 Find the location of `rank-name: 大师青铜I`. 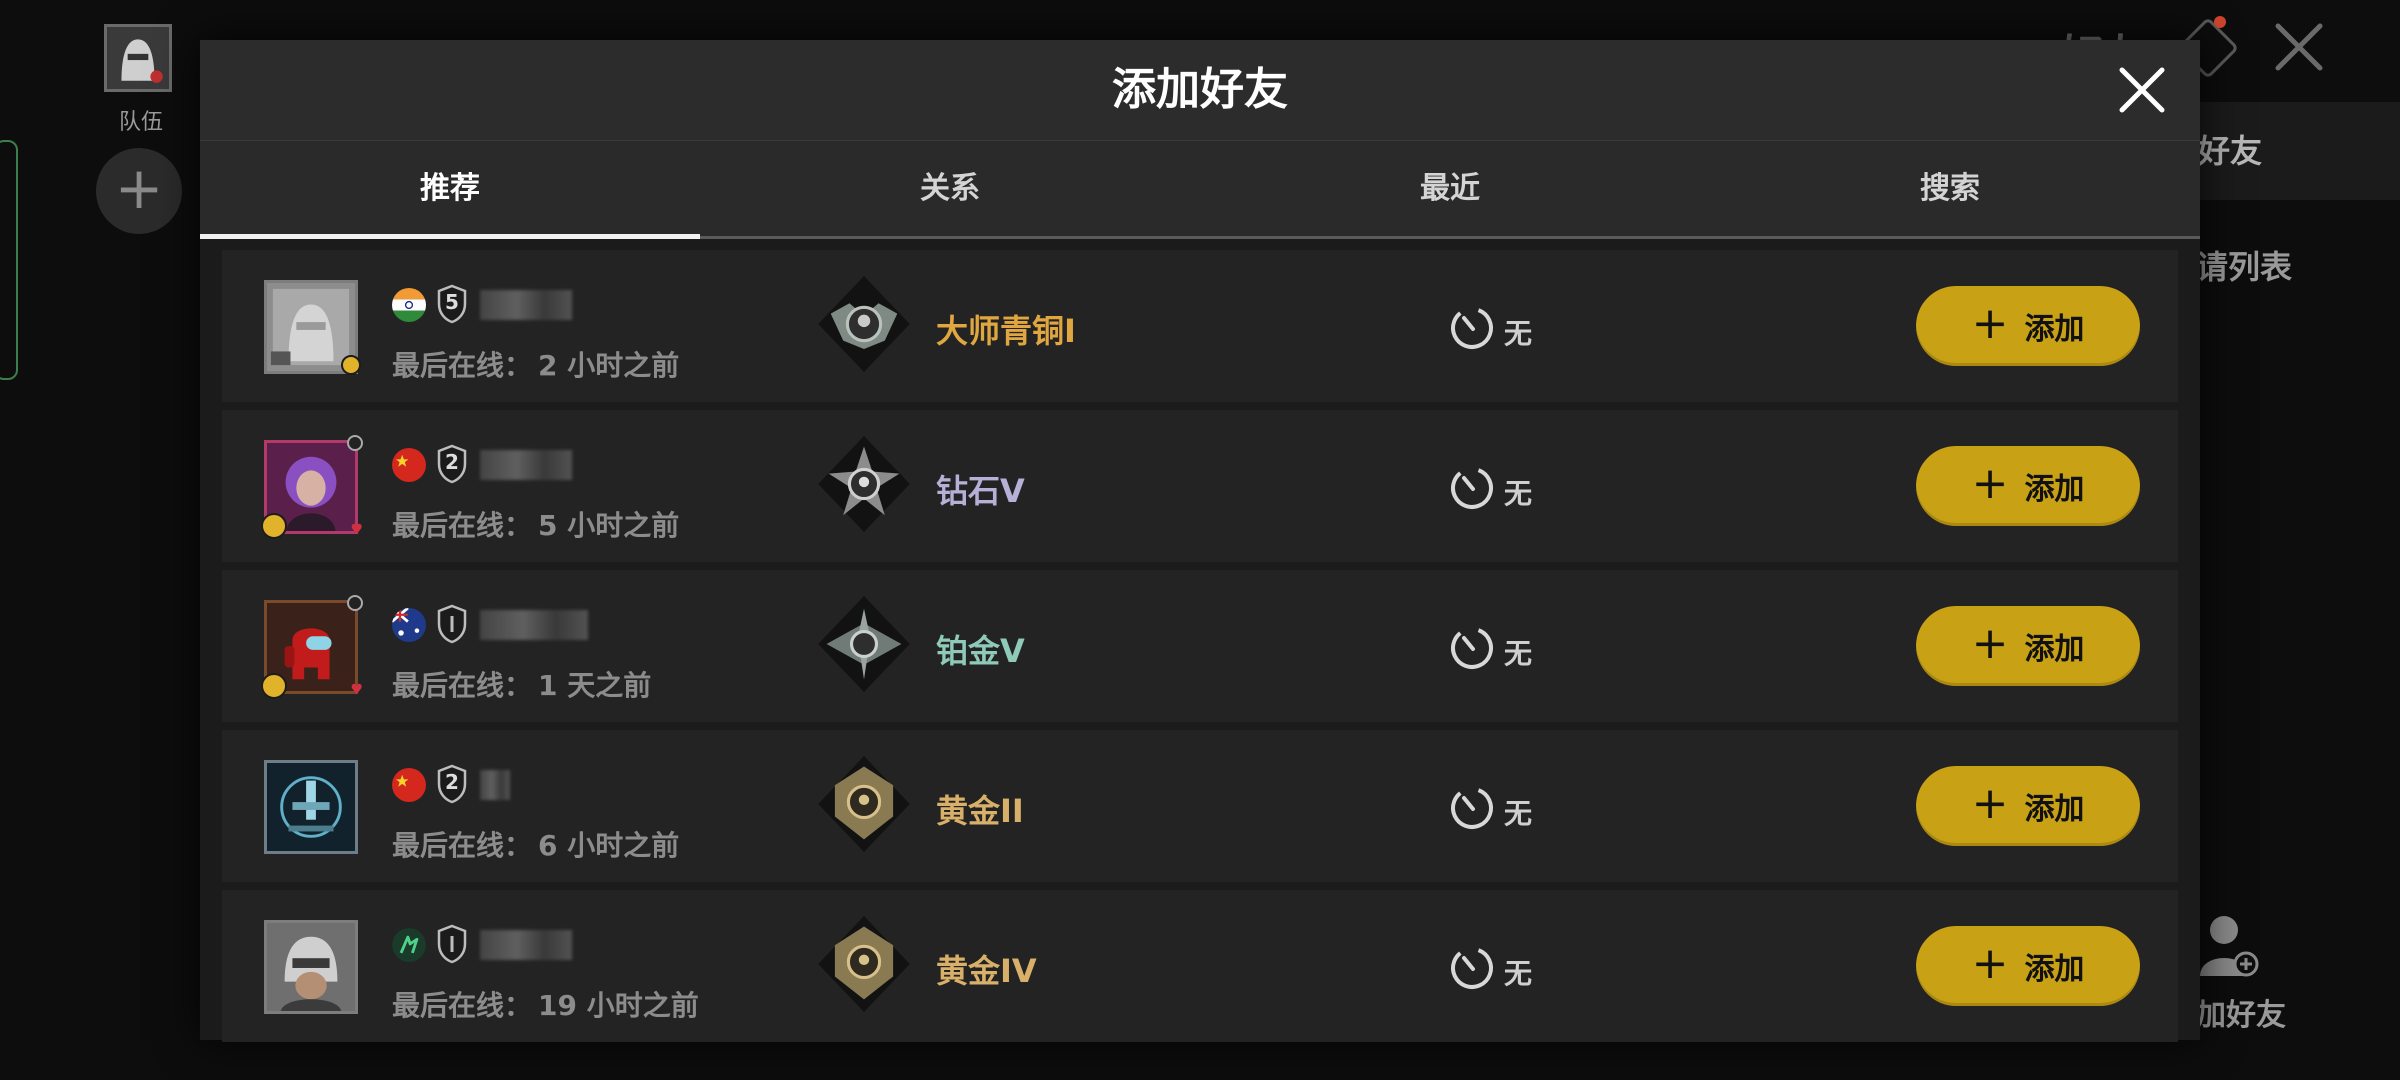

rank-name: 大师青铜I is located at coordinates (1006, 331).